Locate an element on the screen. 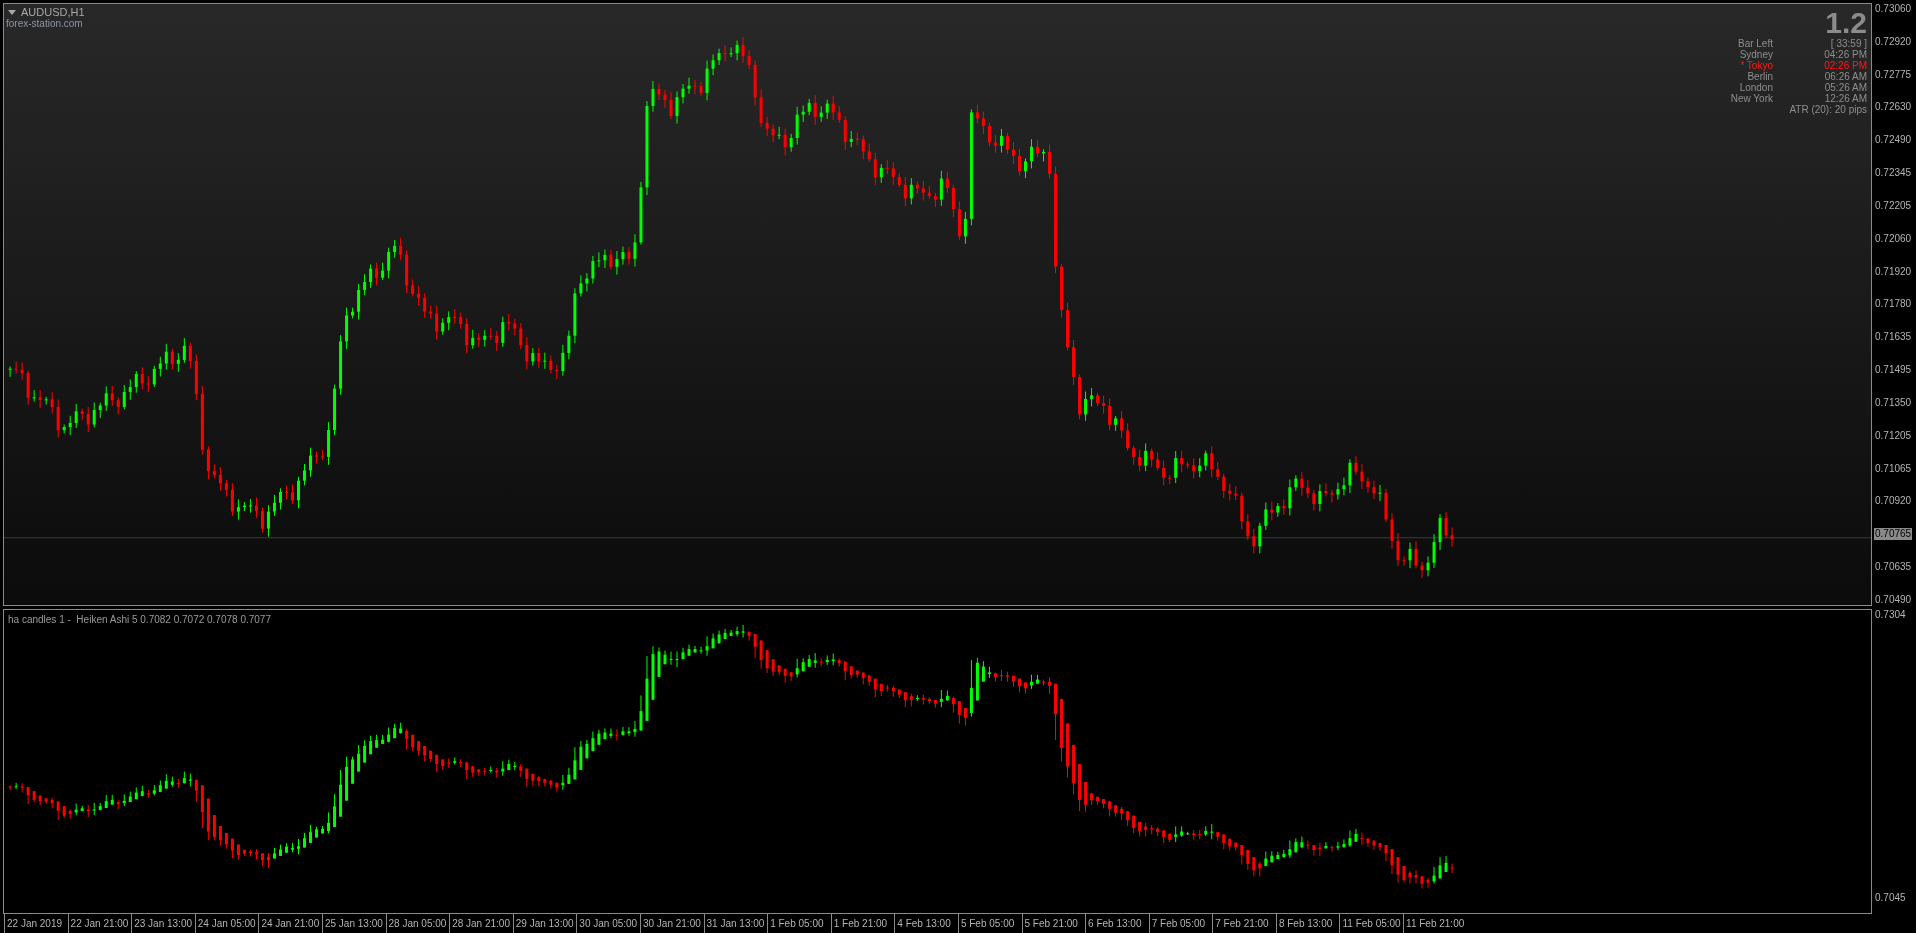 Image resolution: width=1916 pixels, height=933 pixels. price-tick: 0.71635 is located at coordinates (1893, 337).